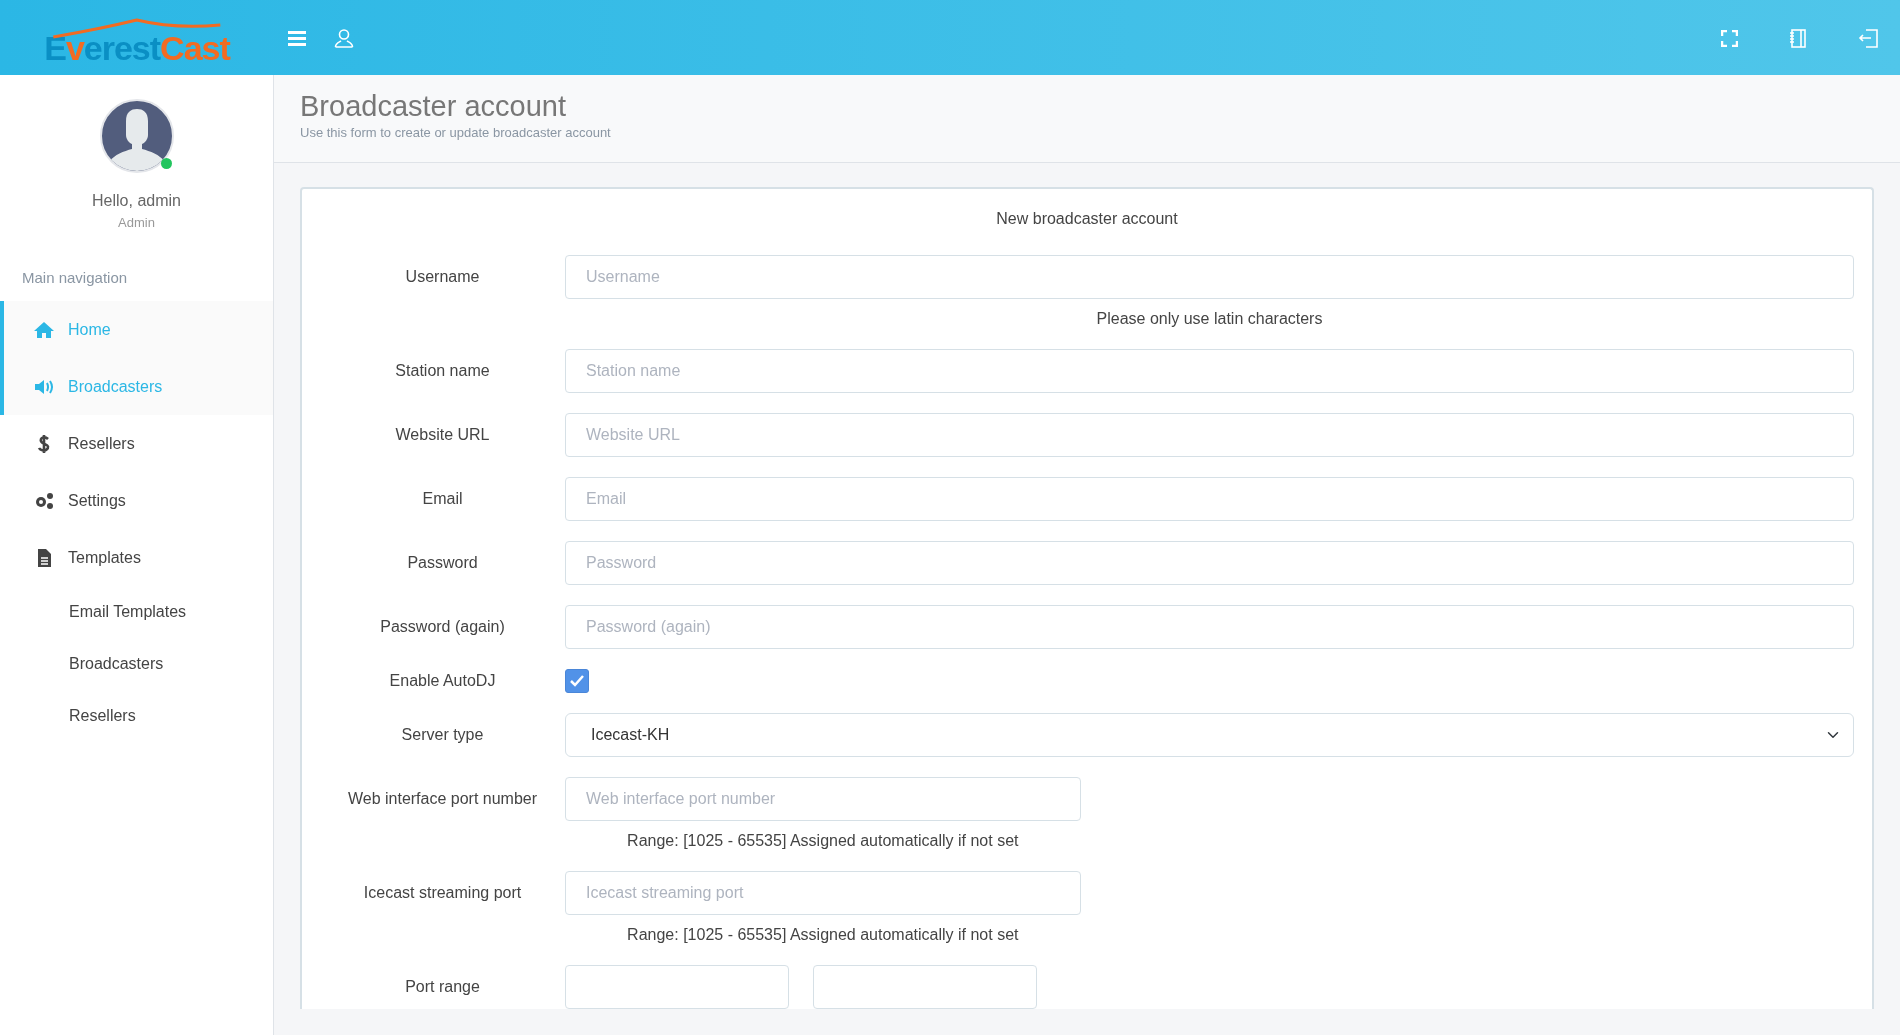 The image size is (1900, 1035). I want to click on field-label: Port range, so click(442, 987).